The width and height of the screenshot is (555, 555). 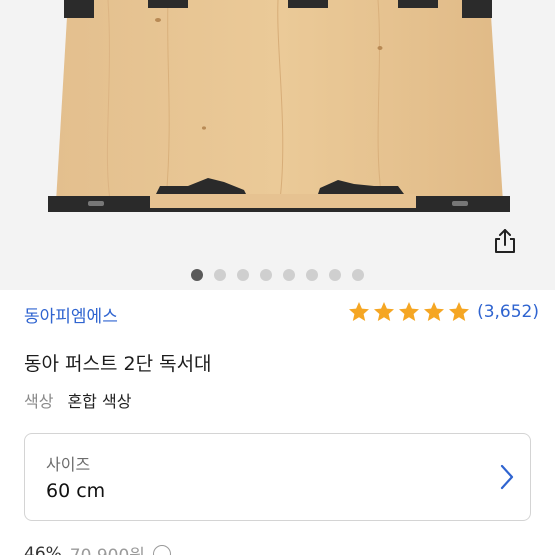 I want to click on discount-rate: 46%, so click(x=43, y=549).